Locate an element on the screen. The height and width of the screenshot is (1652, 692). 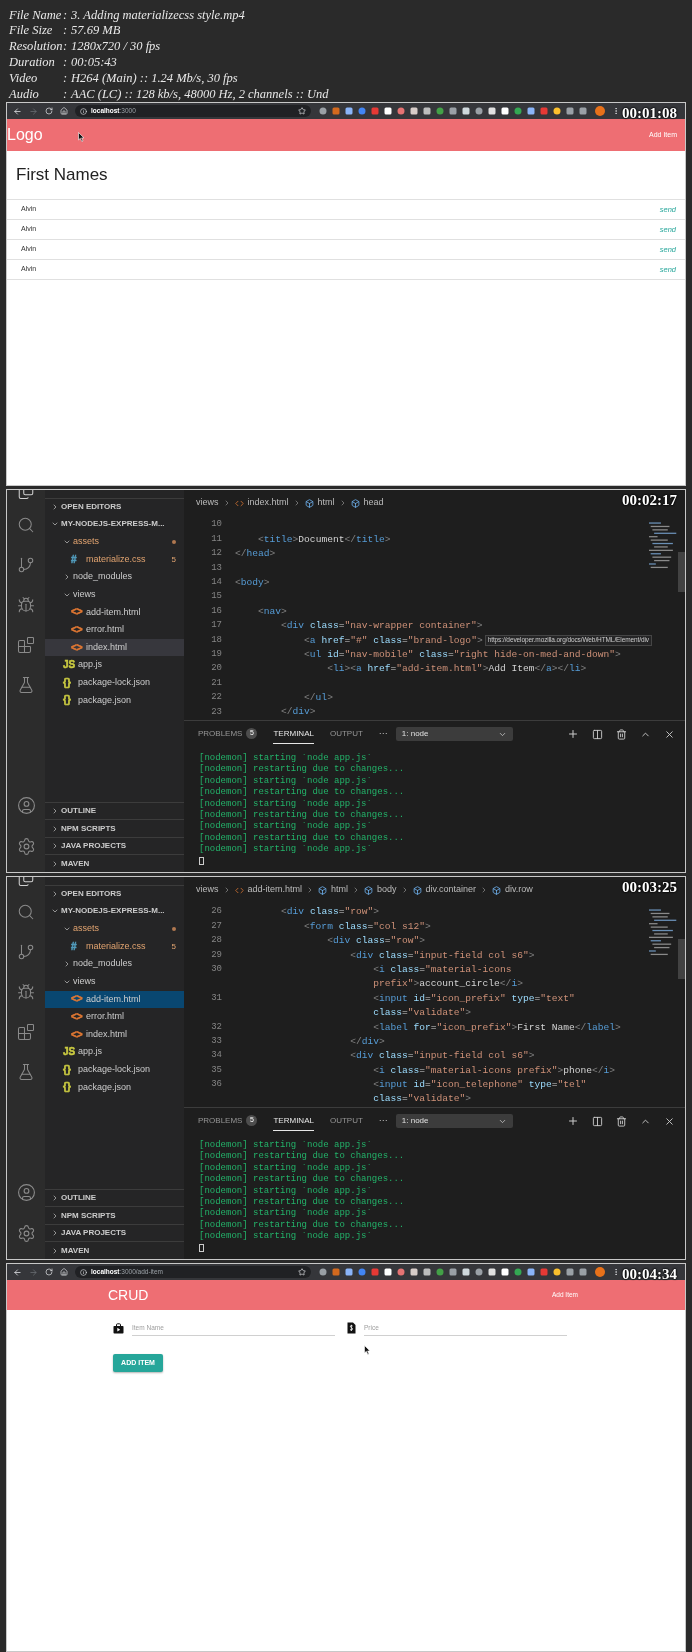
section-title: OUTLINE is located at coordinates (79, 810).